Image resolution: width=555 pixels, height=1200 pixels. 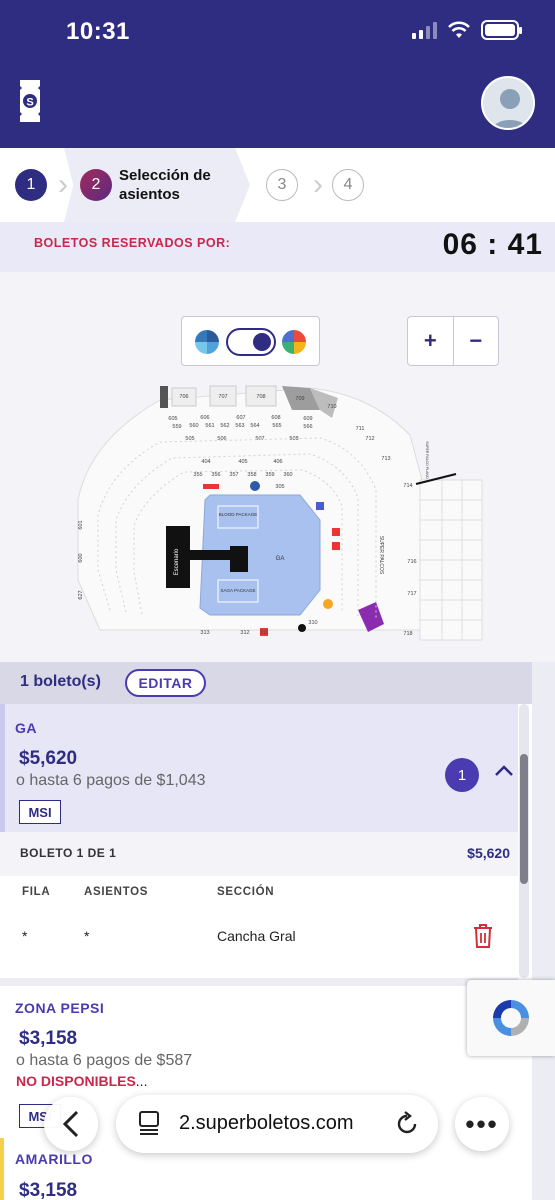 I want to click on section-label: 609, so click(x=307, y=419).